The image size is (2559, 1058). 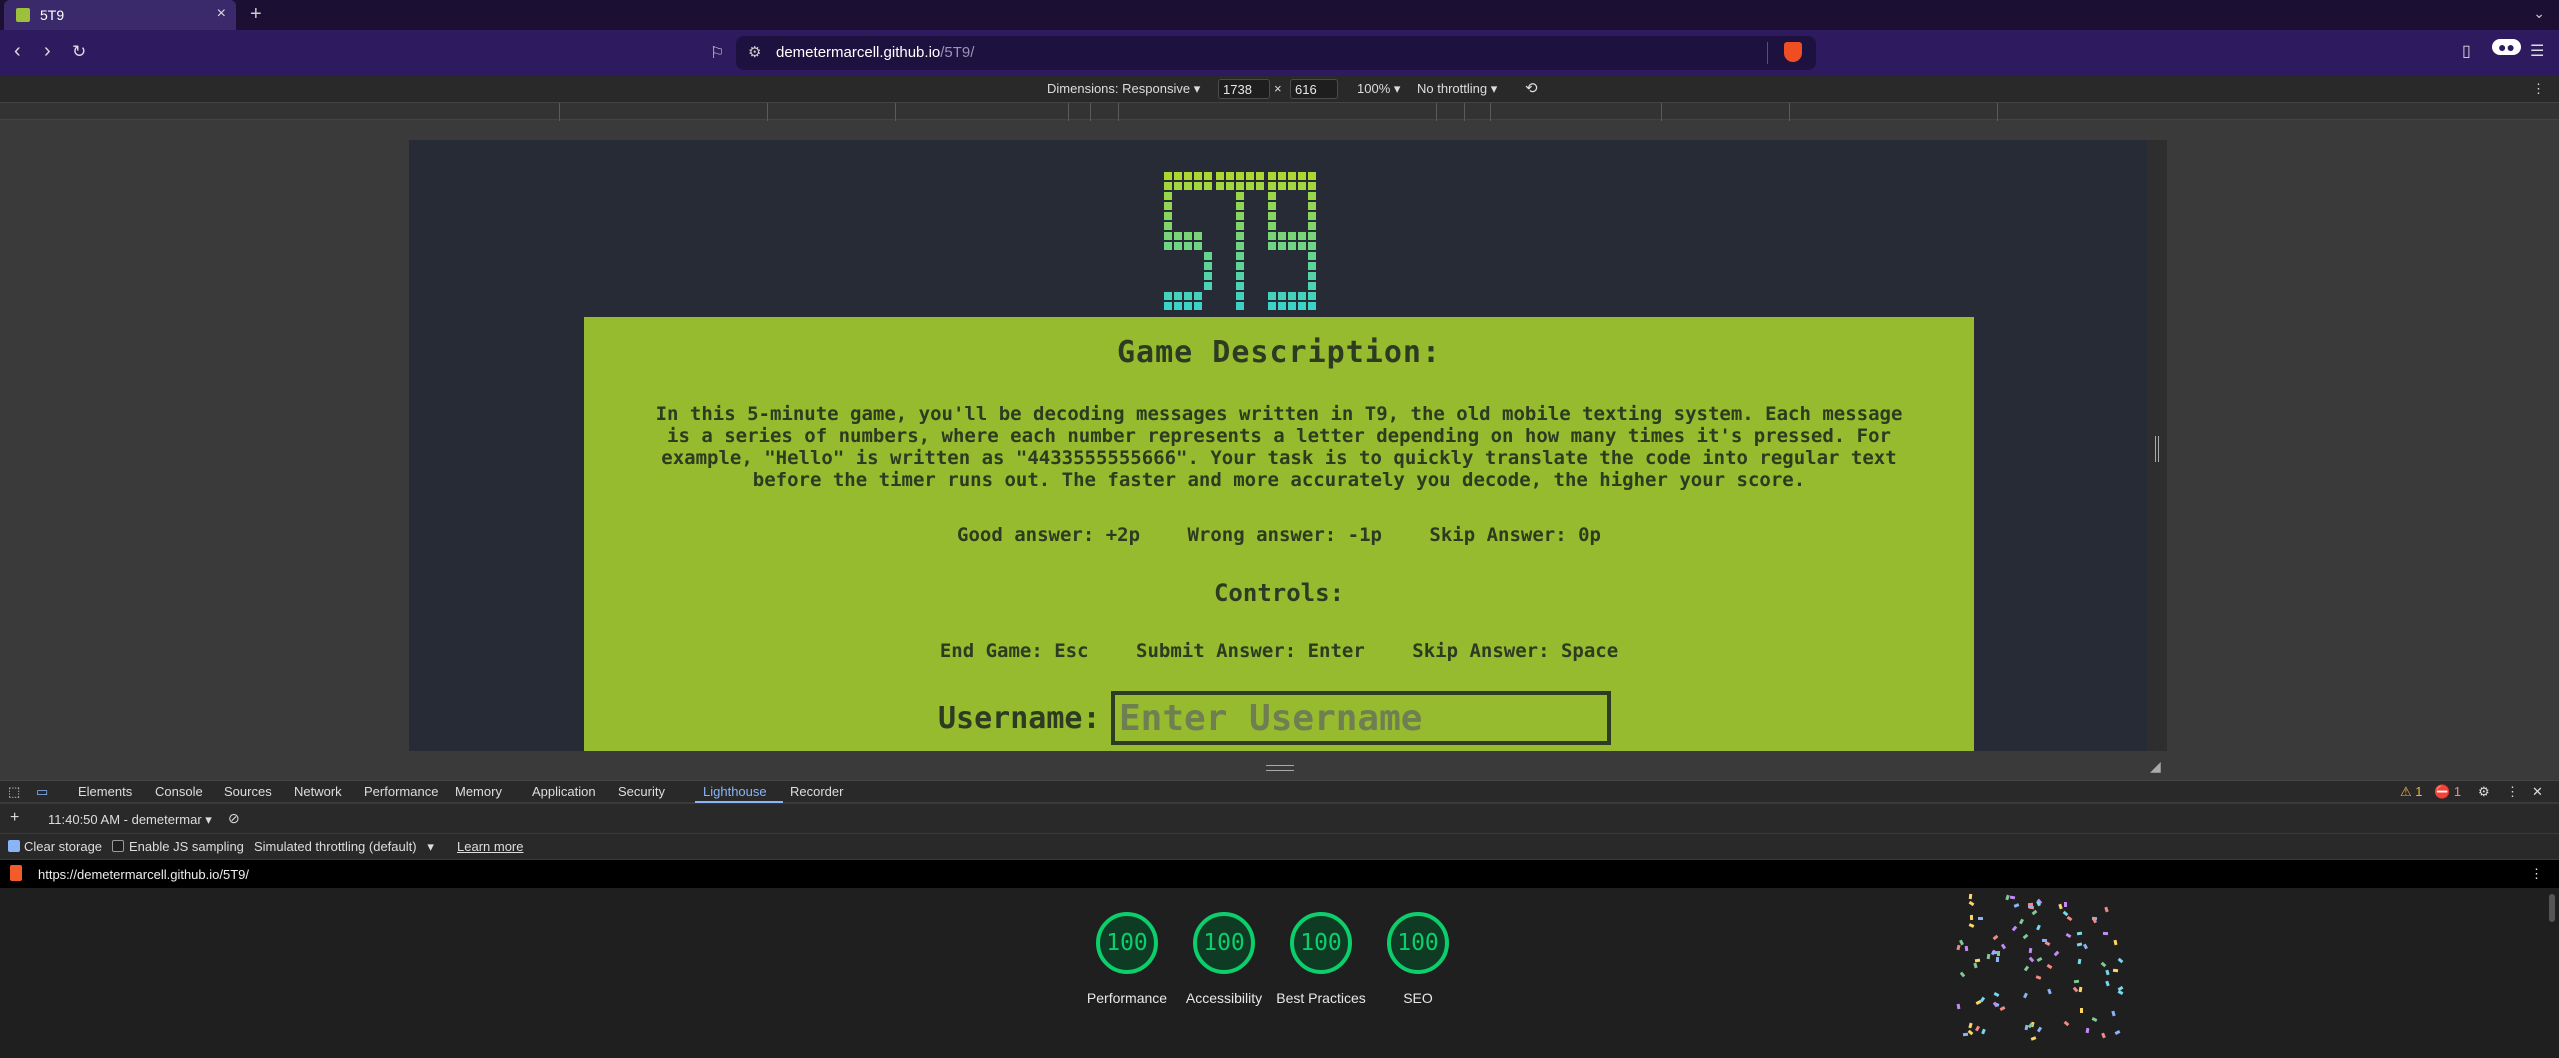 What do you see at coordinates (1321, 943) in the screenshot?
I see `best-practices-score-gauge: 100` at bounding box center [1321, 943].